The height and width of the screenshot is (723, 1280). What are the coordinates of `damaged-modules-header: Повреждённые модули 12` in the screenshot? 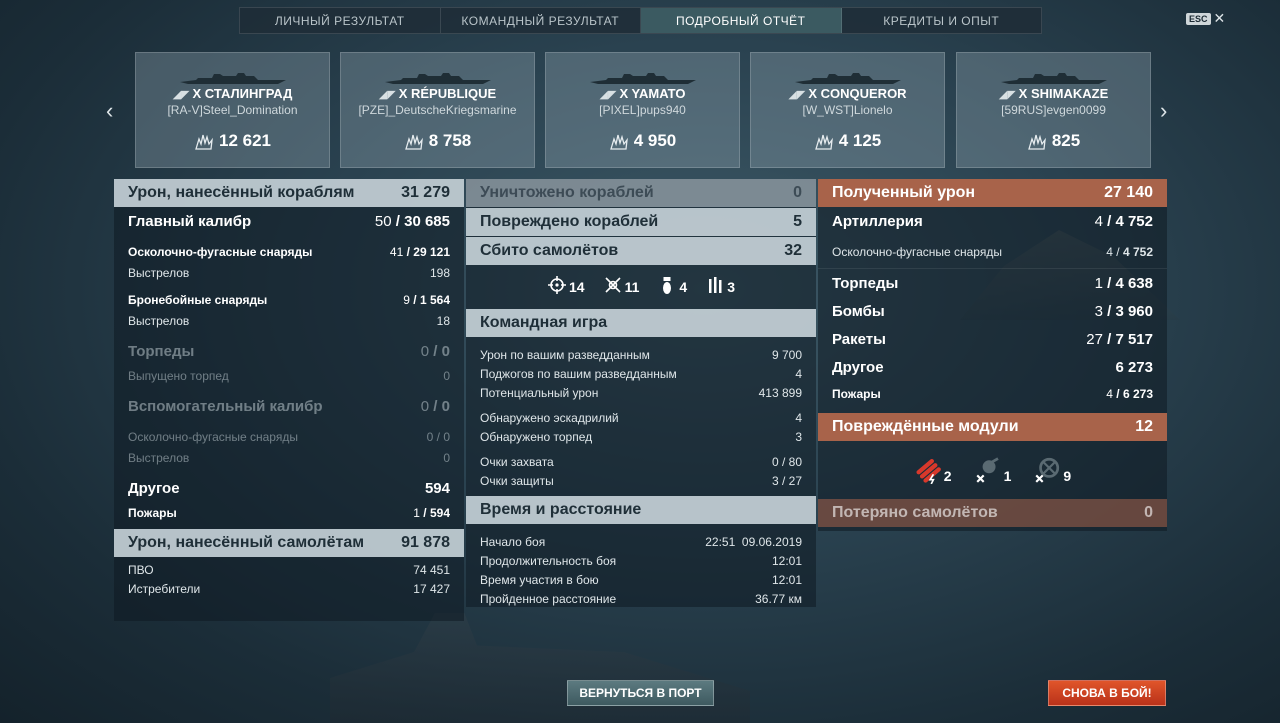 It's located at (992, 427).